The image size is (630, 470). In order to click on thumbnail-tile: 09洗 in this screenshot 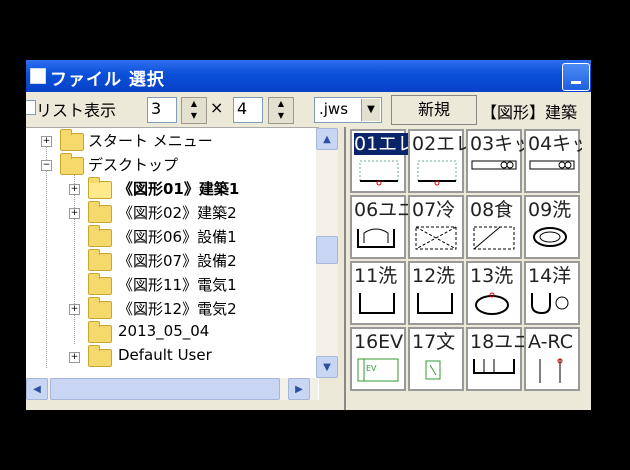, I will do `click(552, 227)`.